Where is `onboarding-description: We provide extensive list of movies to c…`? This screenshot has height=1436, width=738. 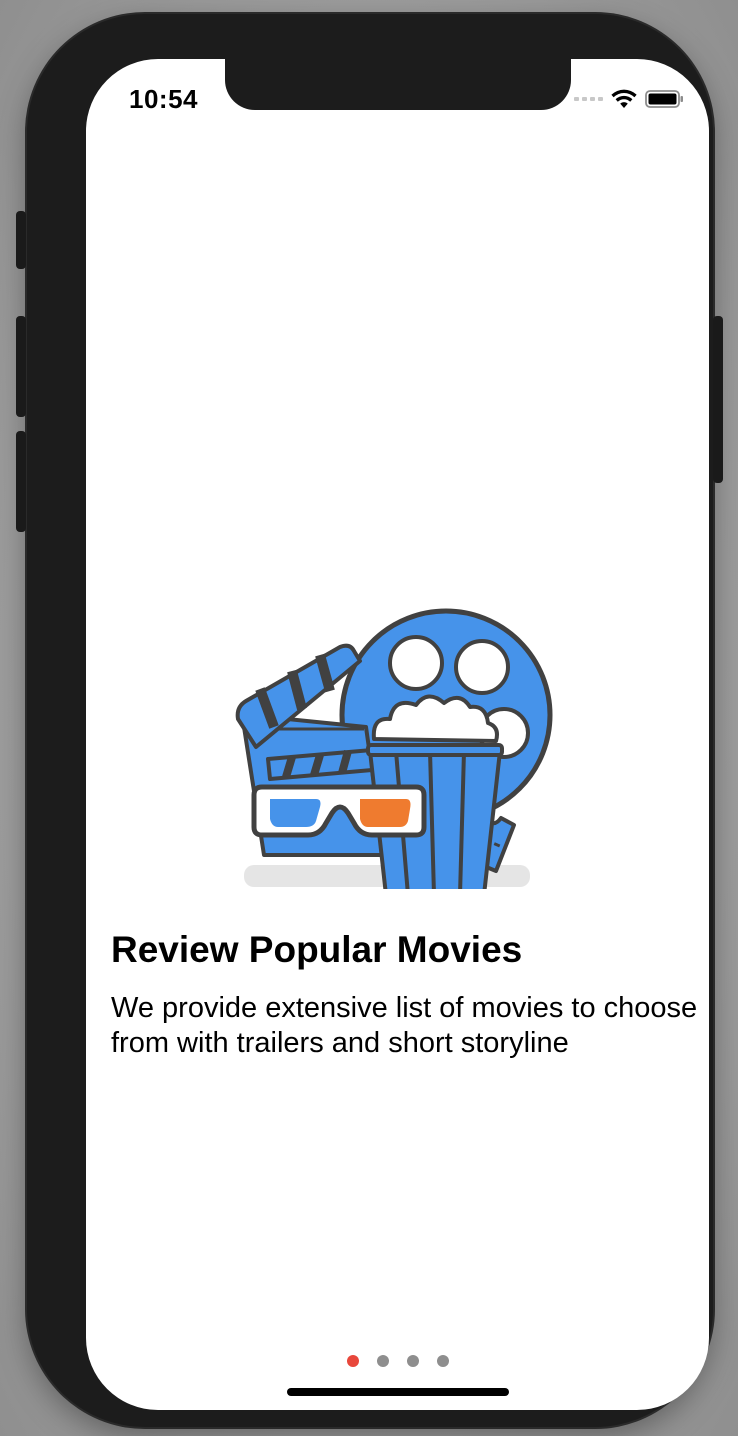 onboarding-description: We provide extensive list of movies to c… is located at coordinates (404, 1025).